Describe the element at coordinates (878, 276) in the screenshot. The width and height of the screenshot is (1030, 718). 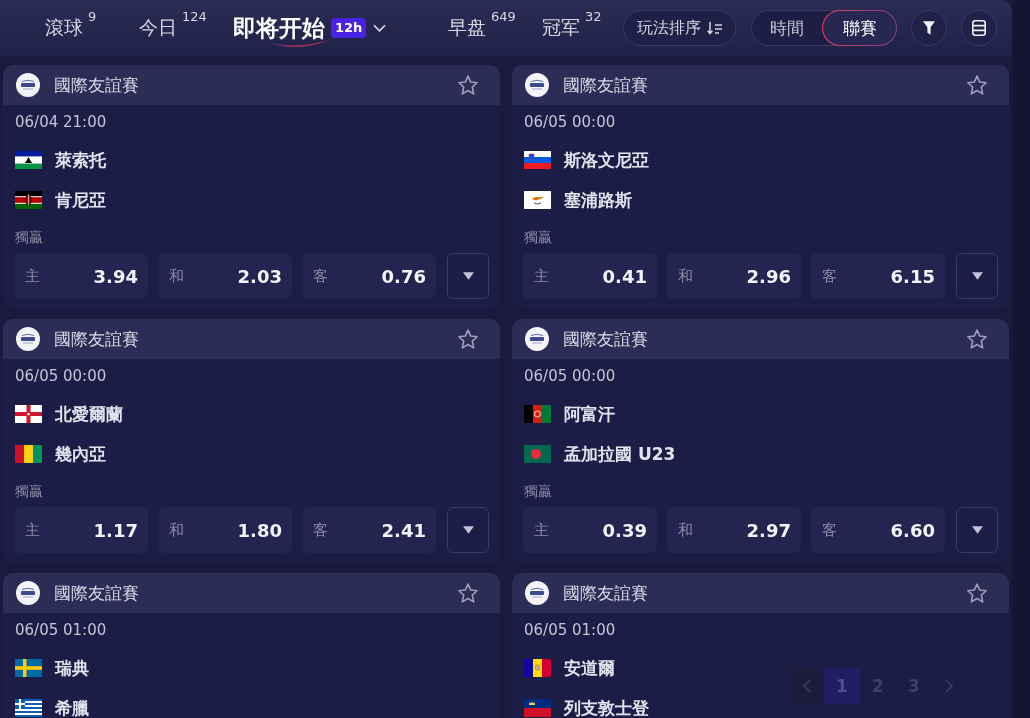
I see `odds-button: 客 6.15` at that location.